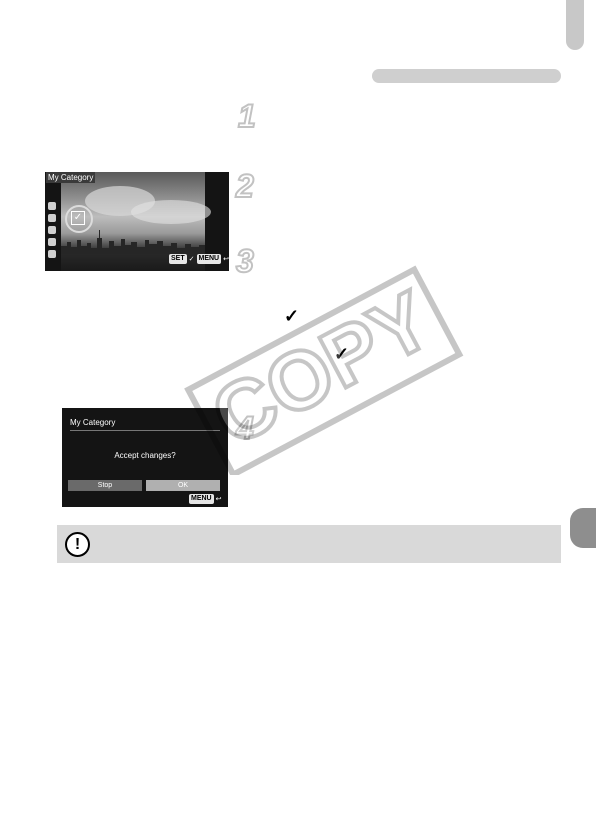 The height and width of the screenshot is (840, 596). Describe the element at coordinates (105, 485) in the screenshot. I see `stop-button: Stop` at that location.